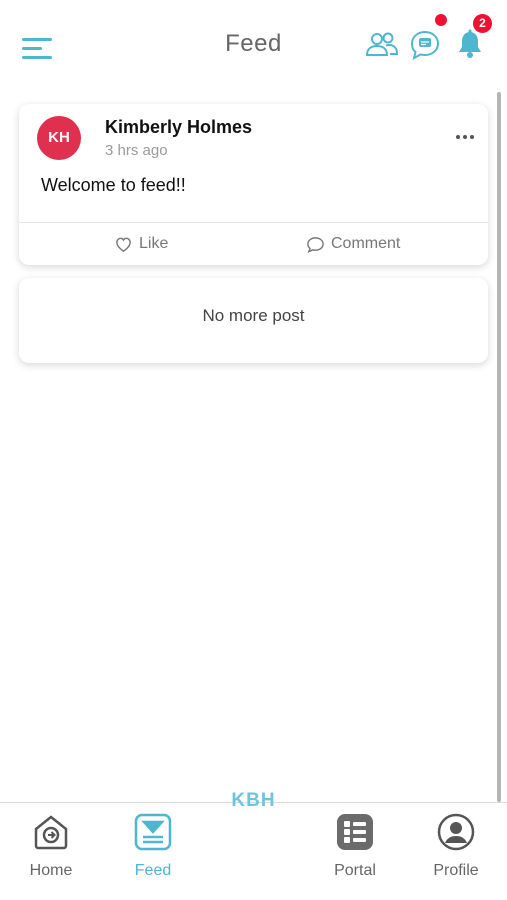 This screenshot has width=507, height=900. What do you see at coordinates (499, 447) in the screenshot?
I see `scrollbar` at bounding box center [499, 447].